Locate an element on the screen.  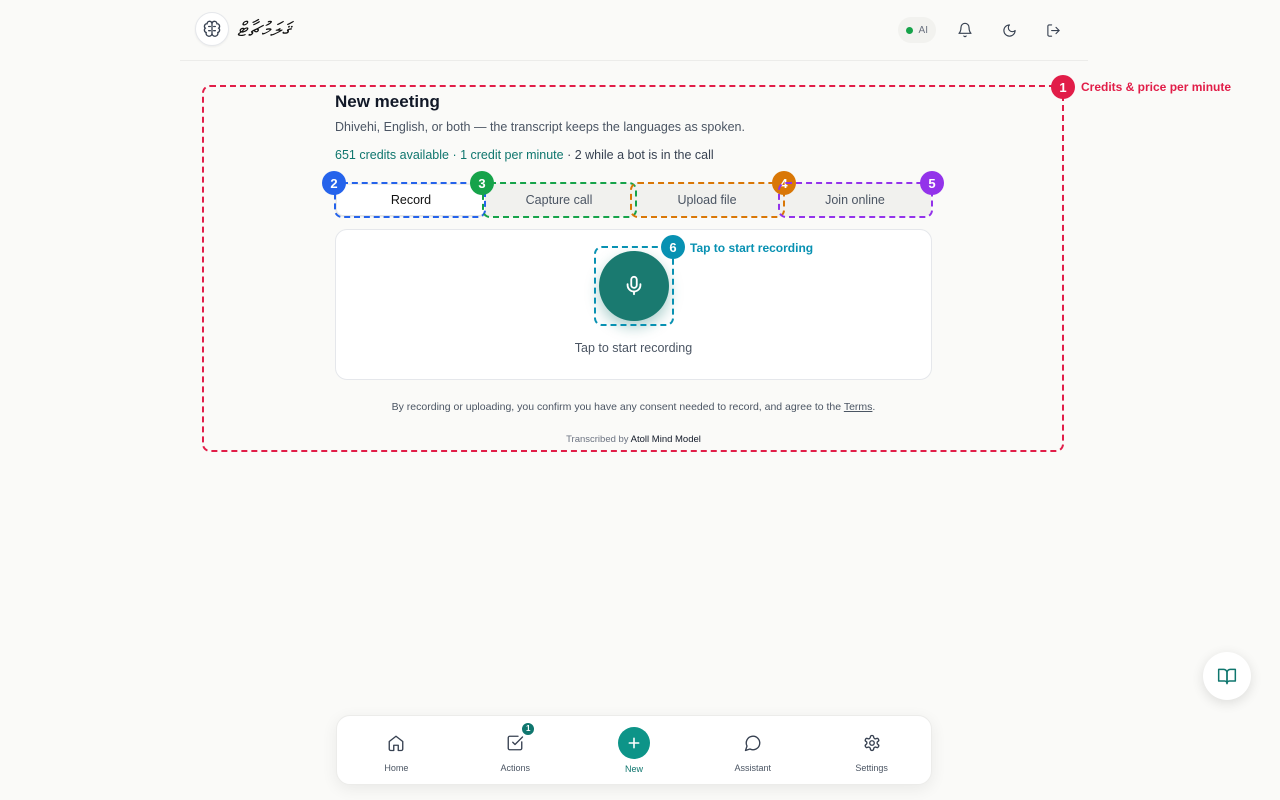
credits-rate: · 1 credit per minute is located at coordinates (506, 155).